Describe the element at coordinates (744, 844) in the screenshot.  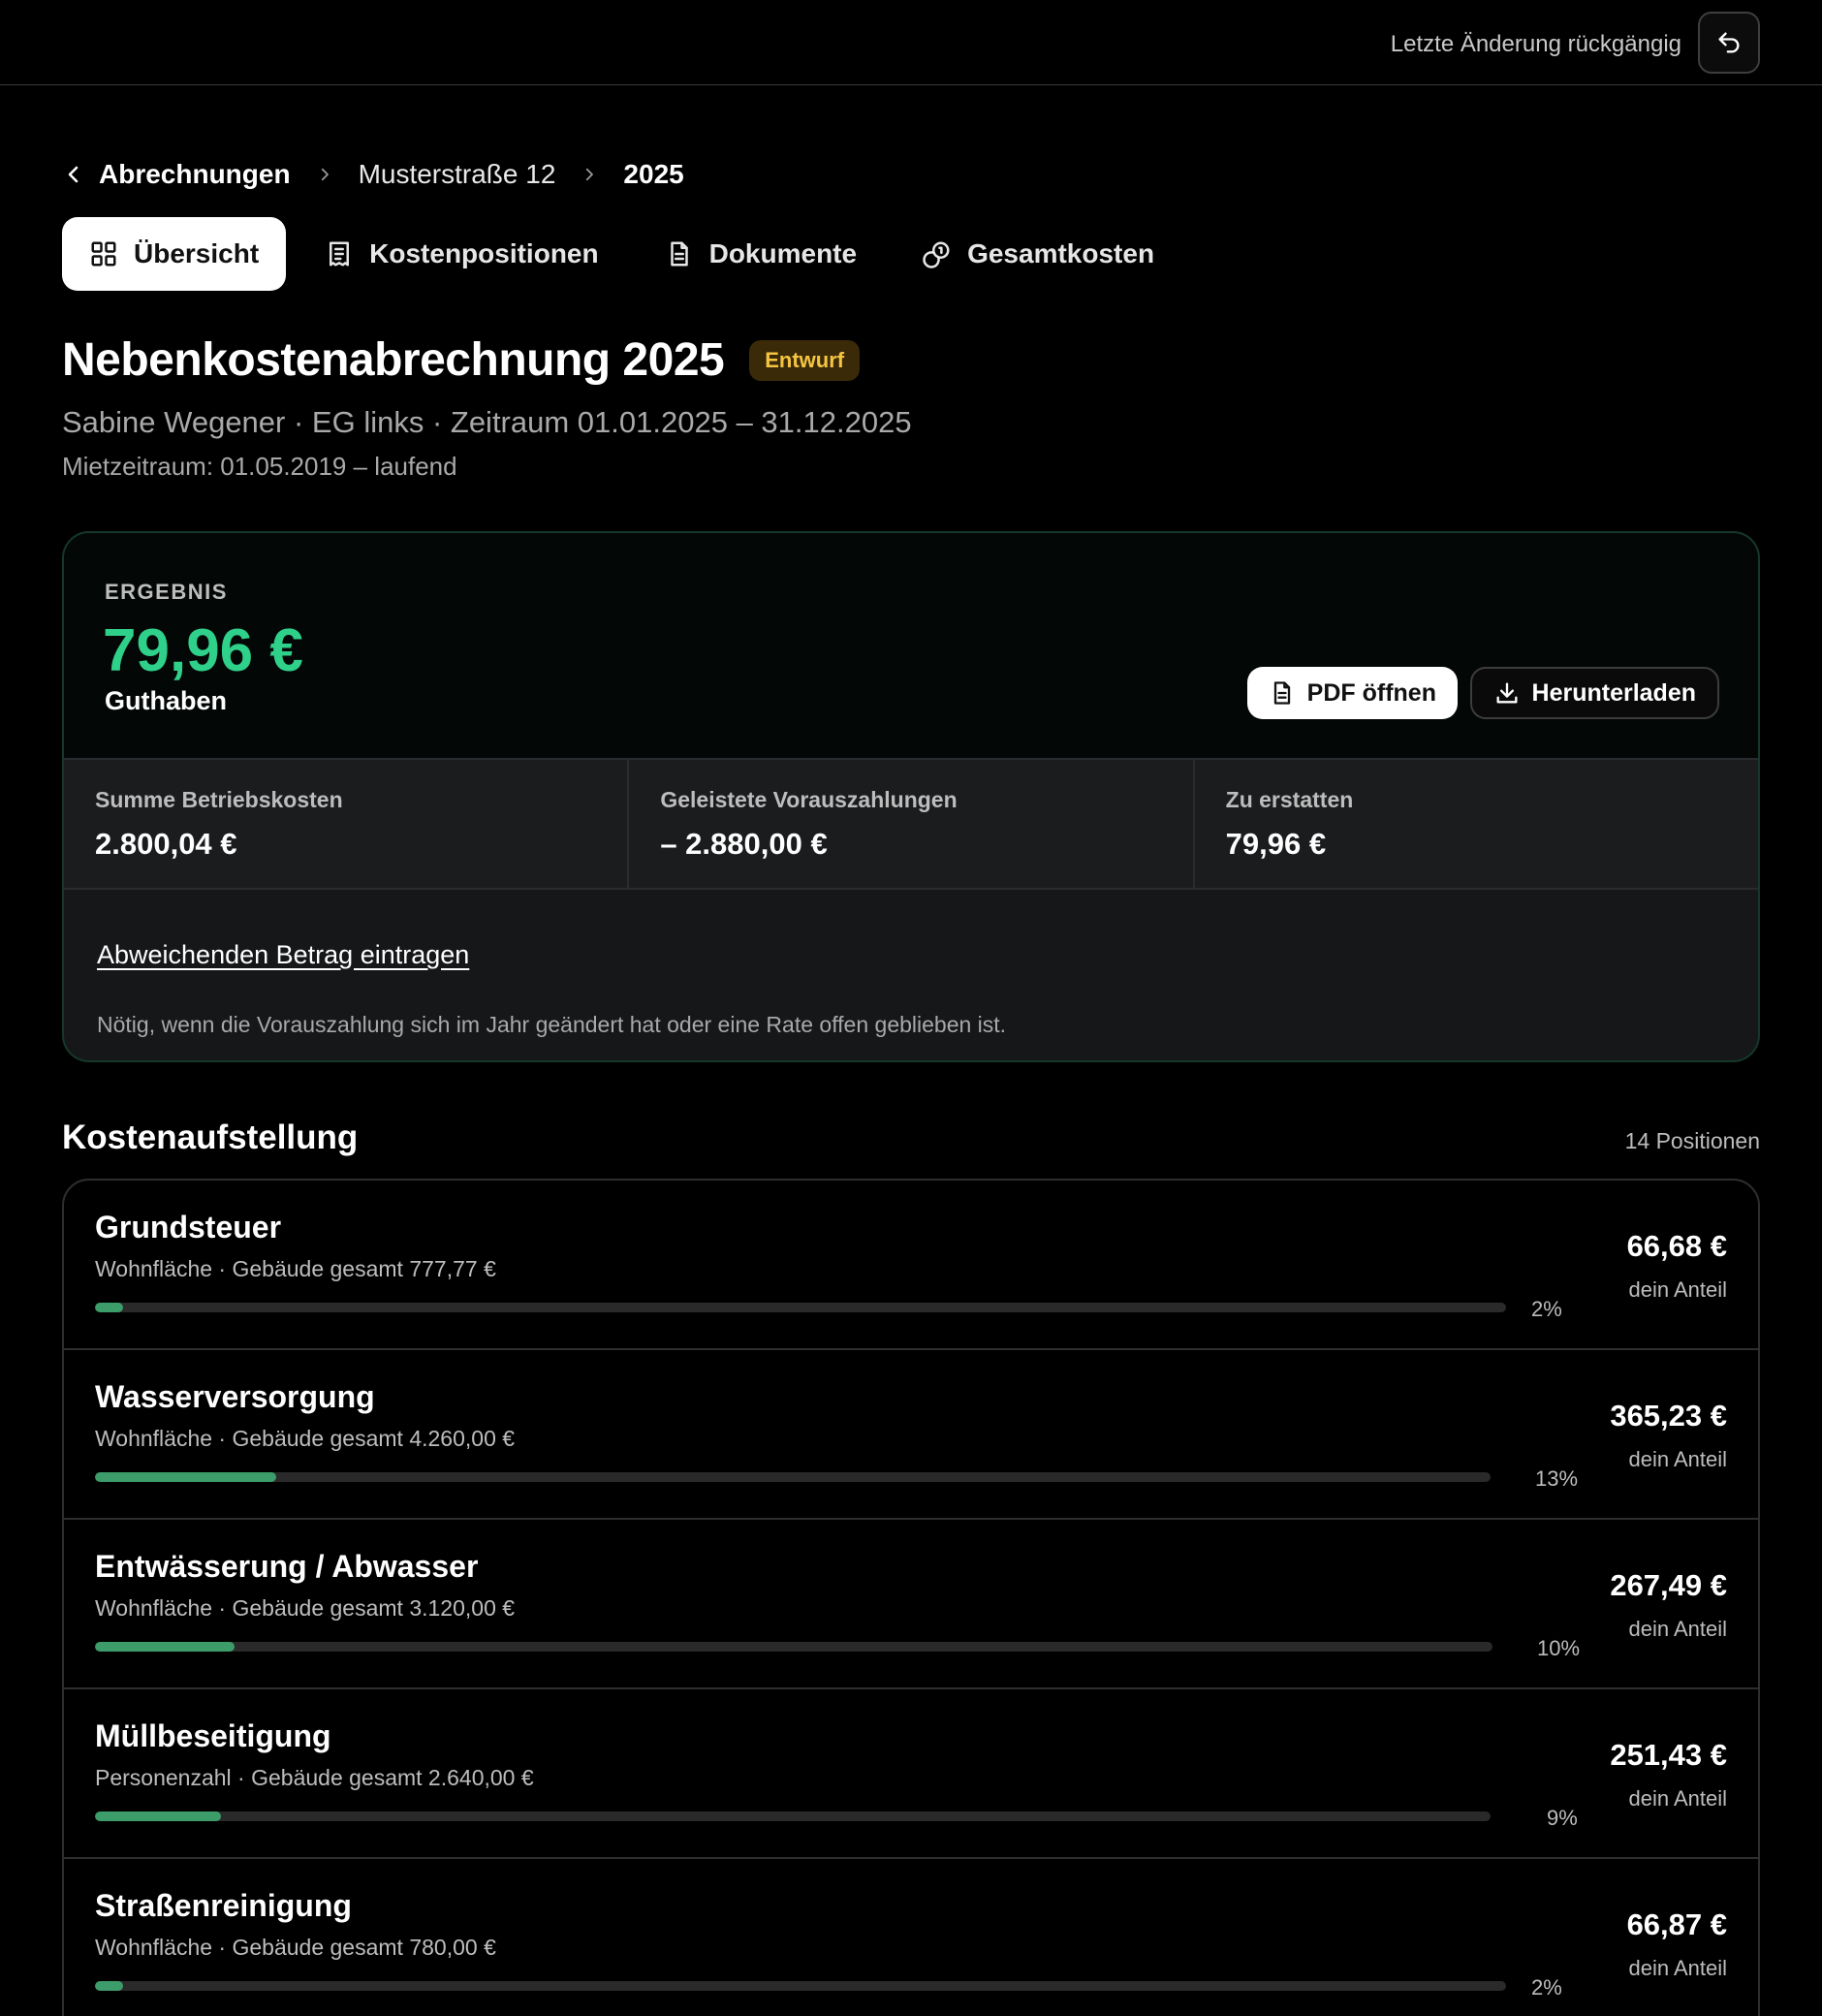
I see `stat-value: – 2.880,00 €` at that location.